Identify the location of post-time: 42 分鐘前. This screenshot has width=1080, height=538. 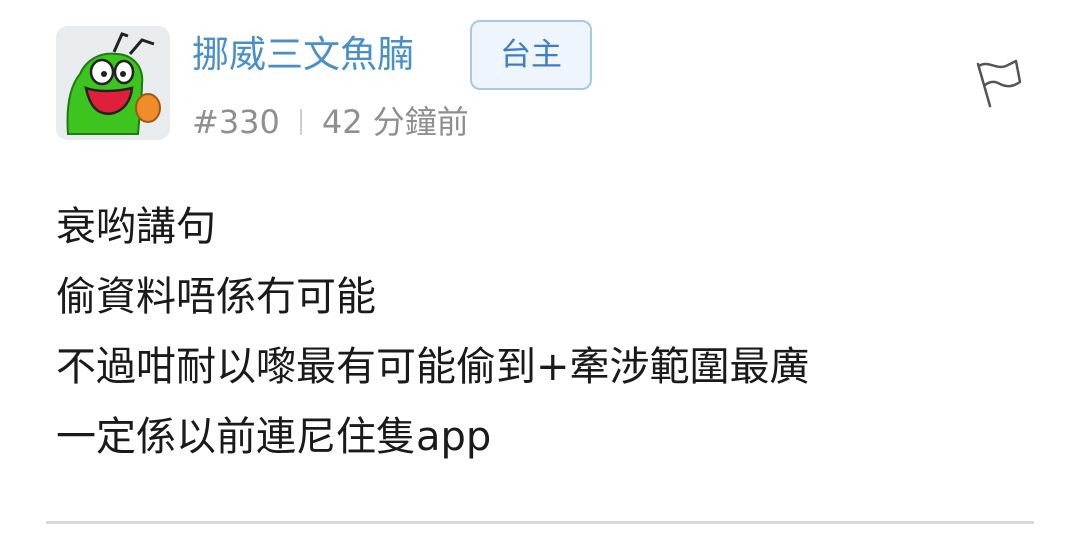
(395, 122).